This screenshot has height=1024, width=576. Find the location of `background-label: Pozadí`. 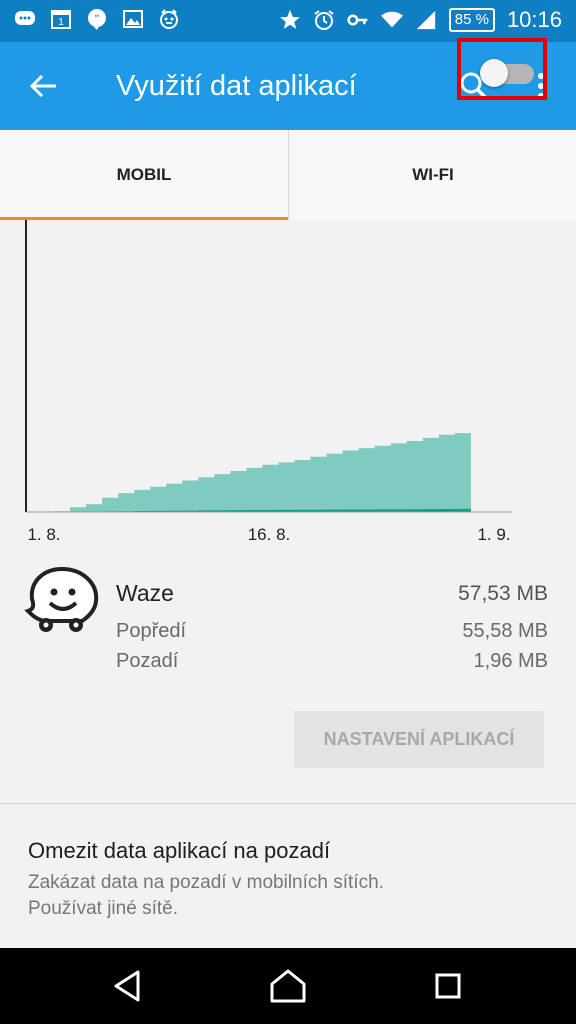

background-label: Pozadí is located at coordinates (147, 661).